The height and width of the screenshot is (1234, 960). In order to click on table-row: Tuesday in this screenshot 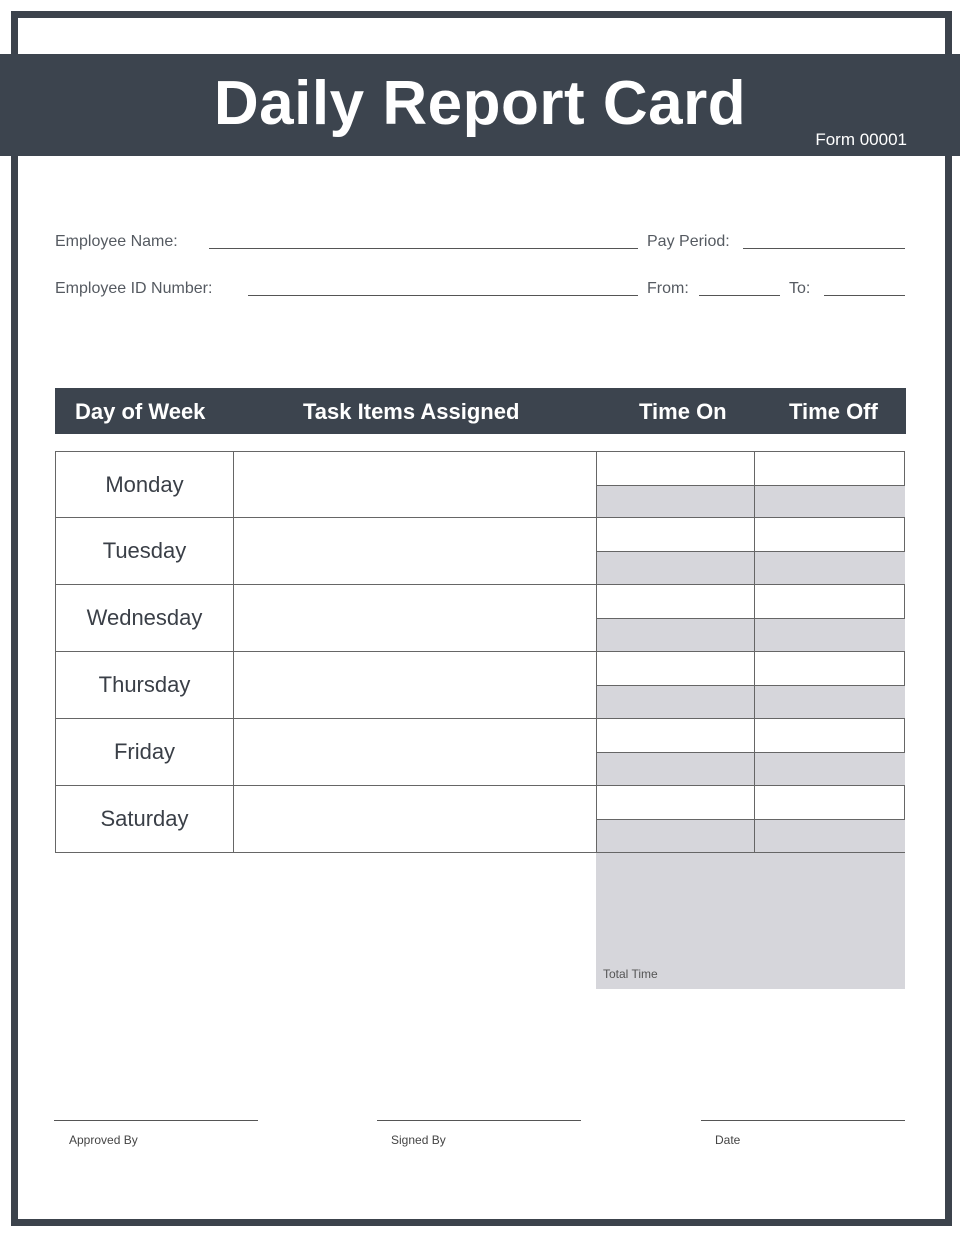, I will do `click(480, 551)`.